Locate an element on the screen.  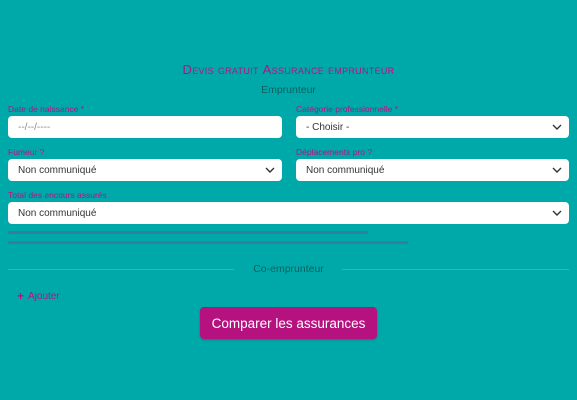
birth-date-placeholder: --/--/---- is located at coordinates (34, 127).